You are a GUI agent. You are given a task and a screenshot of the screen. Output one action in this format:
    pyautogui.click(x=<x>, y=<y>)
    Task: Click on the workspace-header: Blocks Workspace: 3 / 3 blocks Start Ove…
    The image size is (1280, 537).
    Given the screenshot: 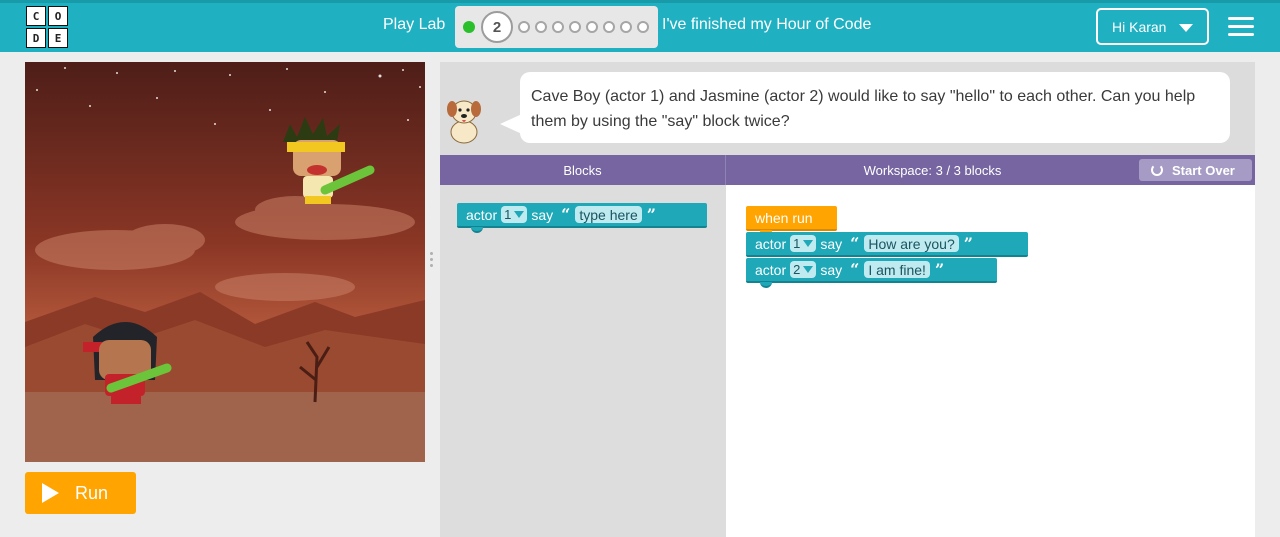 What is the action you would take?
    pyautogui.click(x=847, y=170)
    